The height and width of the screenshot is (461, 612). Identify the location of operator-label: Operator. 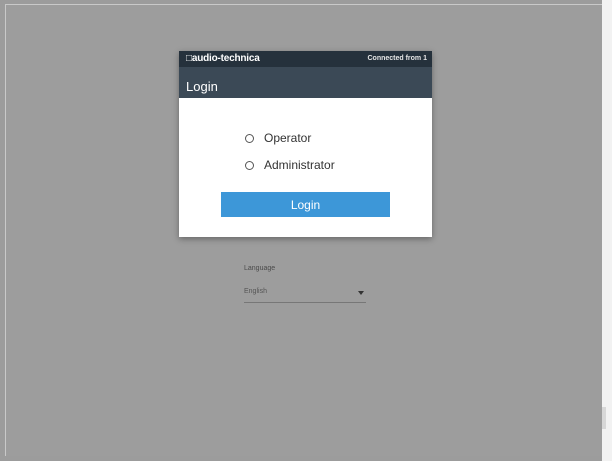
(288, 138).